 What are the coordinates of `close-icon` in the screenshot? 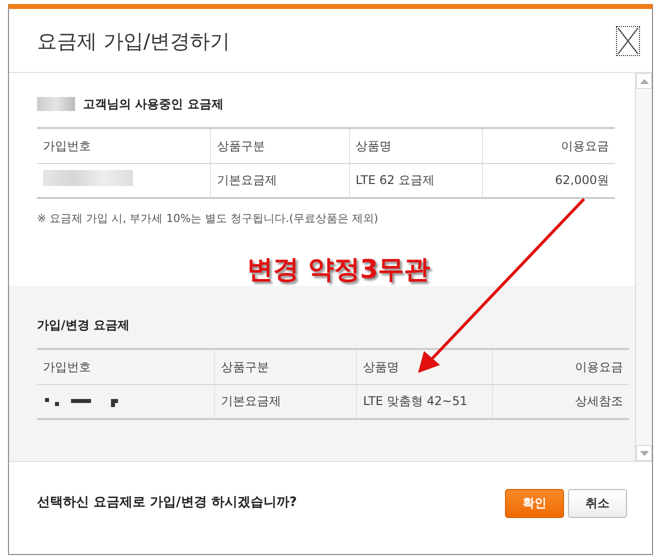 It's located at (628, 40).